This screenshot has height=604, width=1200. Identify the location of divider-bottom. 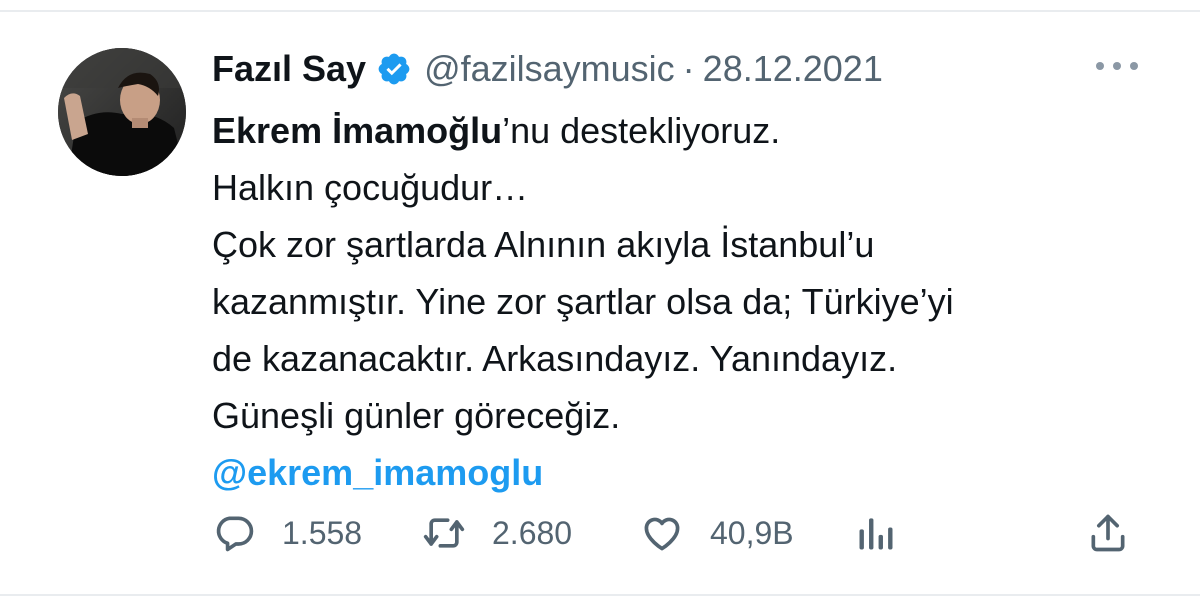
(600, 595).